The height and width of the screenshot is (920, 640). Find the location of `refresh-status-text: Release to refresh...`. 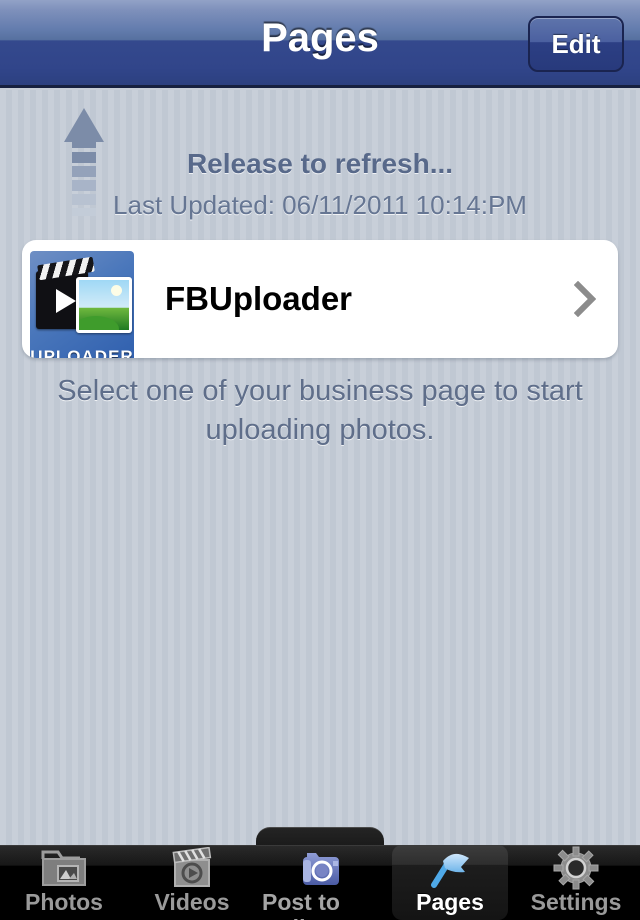

refresh-status-text: Release to refresh... is located at coordinates (320, 163).